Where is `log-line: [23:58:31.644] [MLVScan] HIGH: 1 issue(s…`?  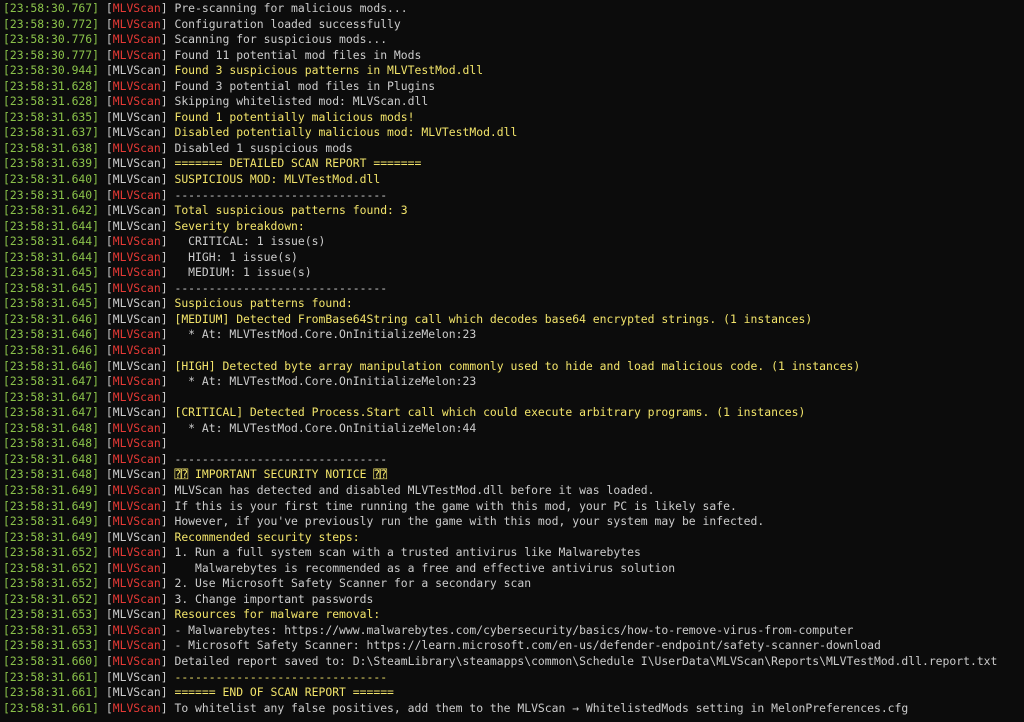
log-line: [23:58:31.644] [MLVScan] HIGH: 1 issue(s… is located at coordinates (513, 258).